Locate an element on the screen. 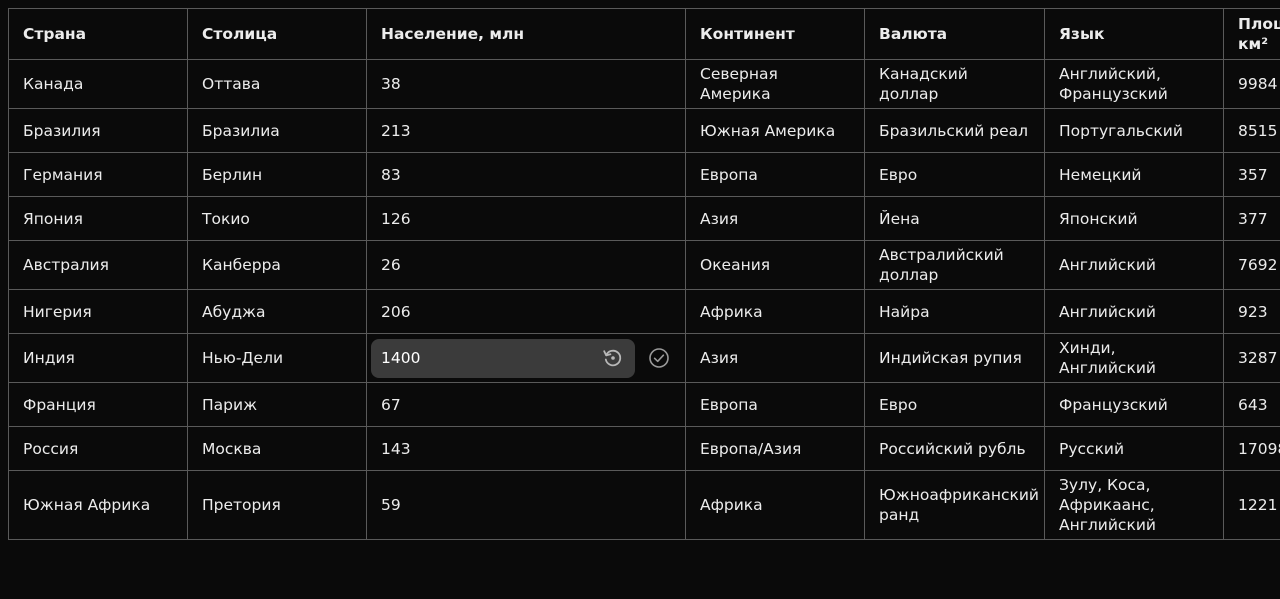 This screenshot has height=599, width=1280. cell-country: Индия is located at coordinates (98, 358).